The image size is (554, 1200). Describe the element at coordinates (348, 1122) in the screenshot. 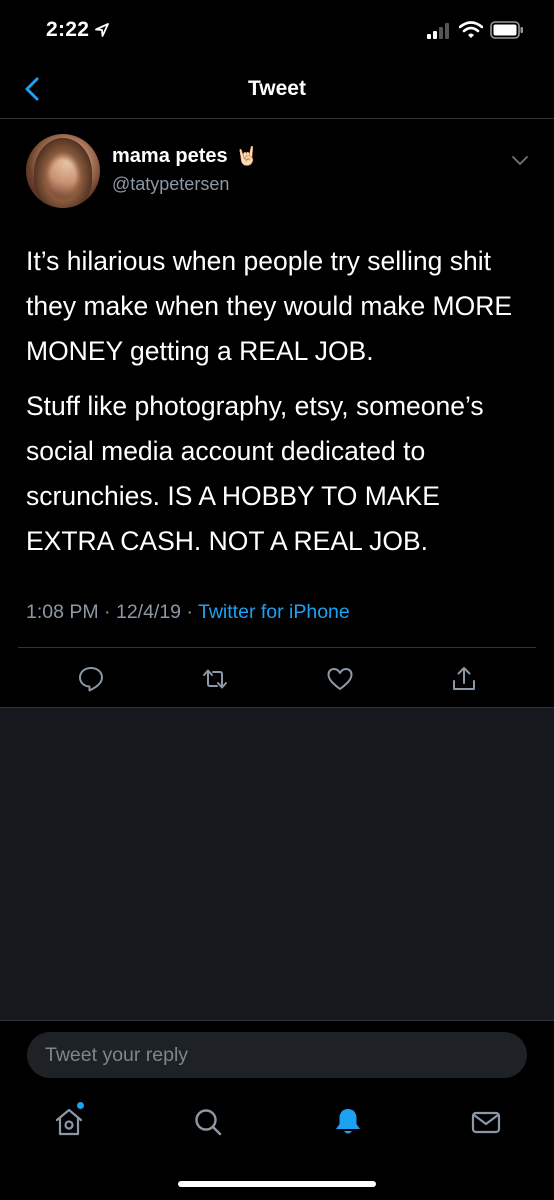

I see `notifications-icon` at that location.